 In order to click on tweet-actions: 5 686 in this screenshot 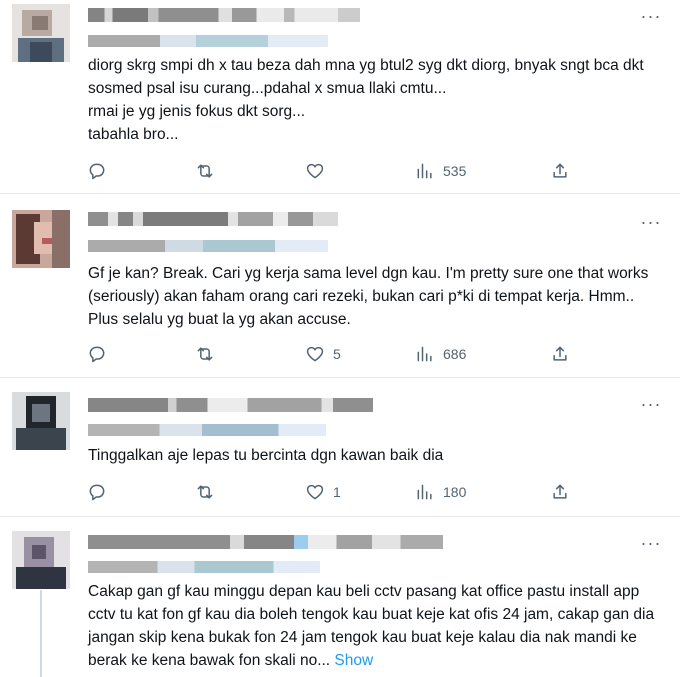, I will do `click(335, 354)`.